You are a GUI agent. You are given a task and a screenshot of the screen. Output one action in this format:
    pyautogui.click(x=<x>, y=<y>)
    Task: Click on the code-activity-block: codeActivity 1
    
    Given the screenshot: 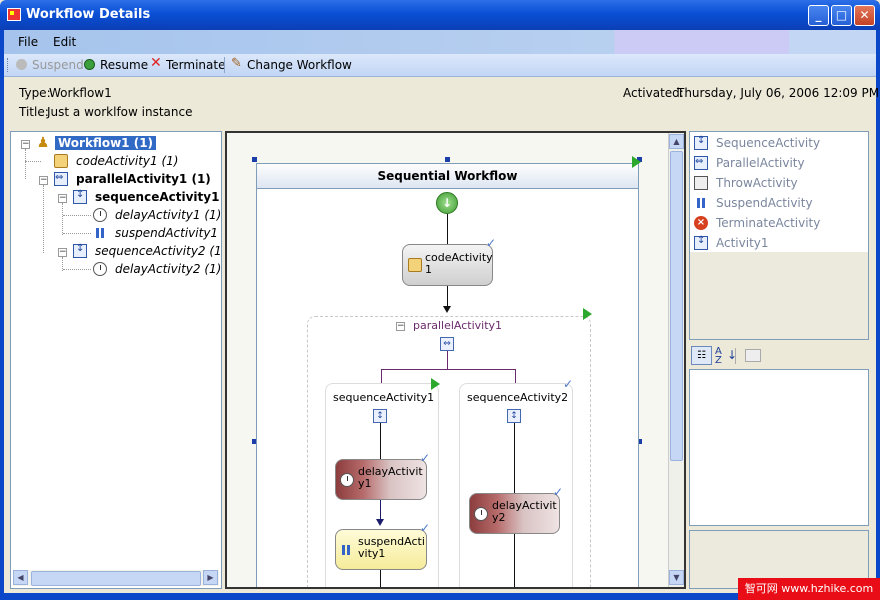 What is the action you would take?
    pyautogui.click(x=447, y=265)
    